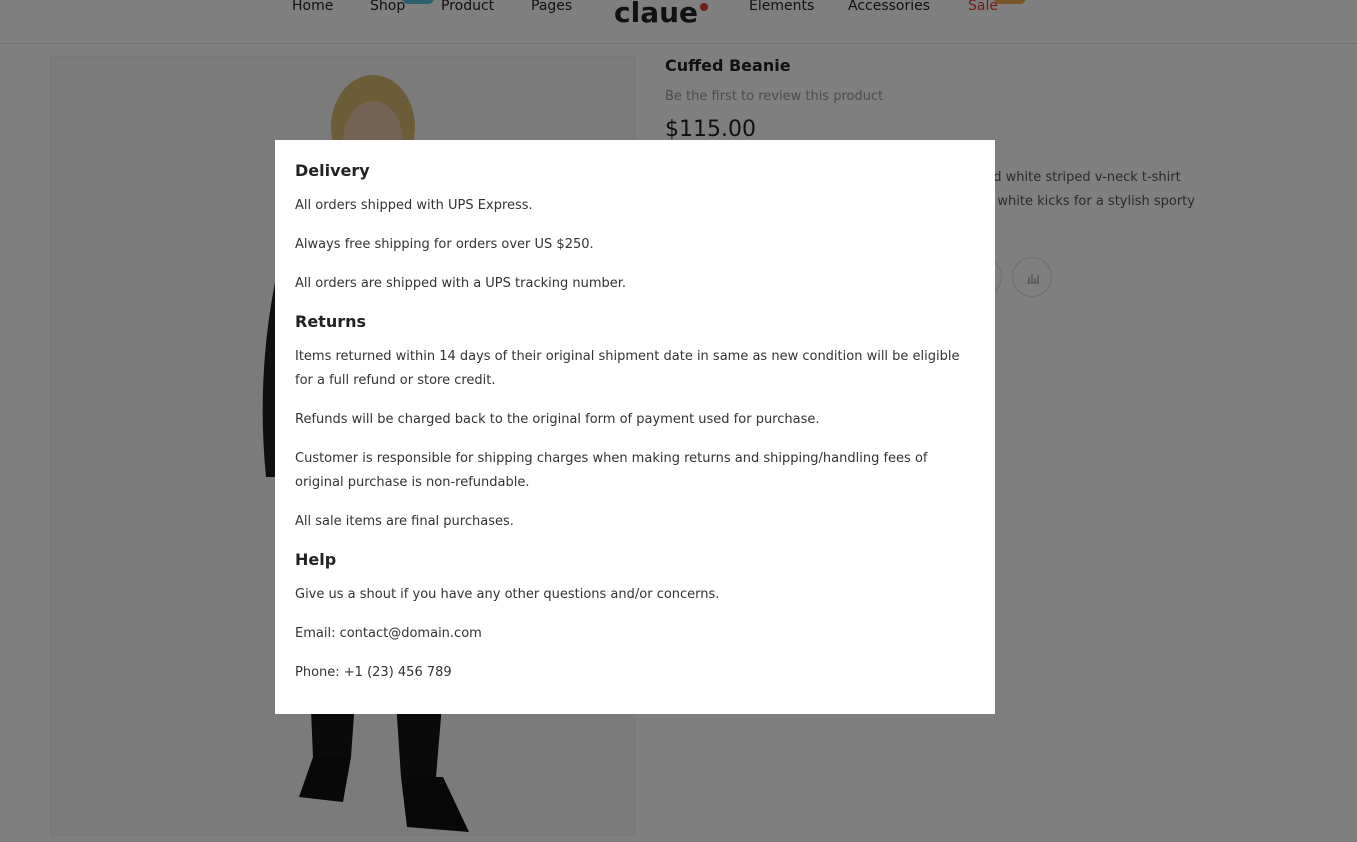 The height and width of the screenshot is (842, 1357). Describe the element at coordinates (332, 170) in the screenshot. I see `delivery-heading: Delivery` at that location.